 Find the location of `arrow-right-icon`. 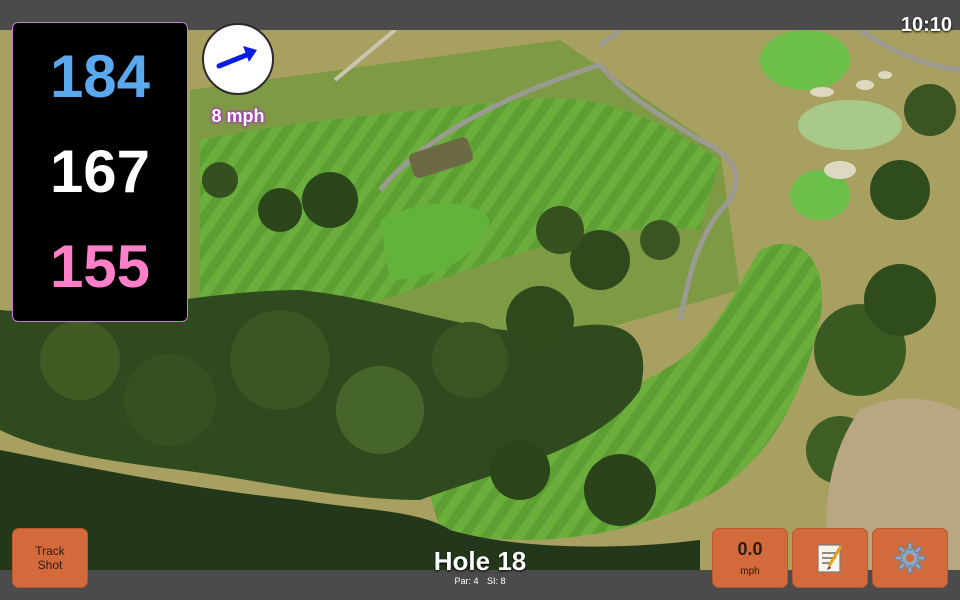

arrow-right-icon is located at coordinates (236, 57).